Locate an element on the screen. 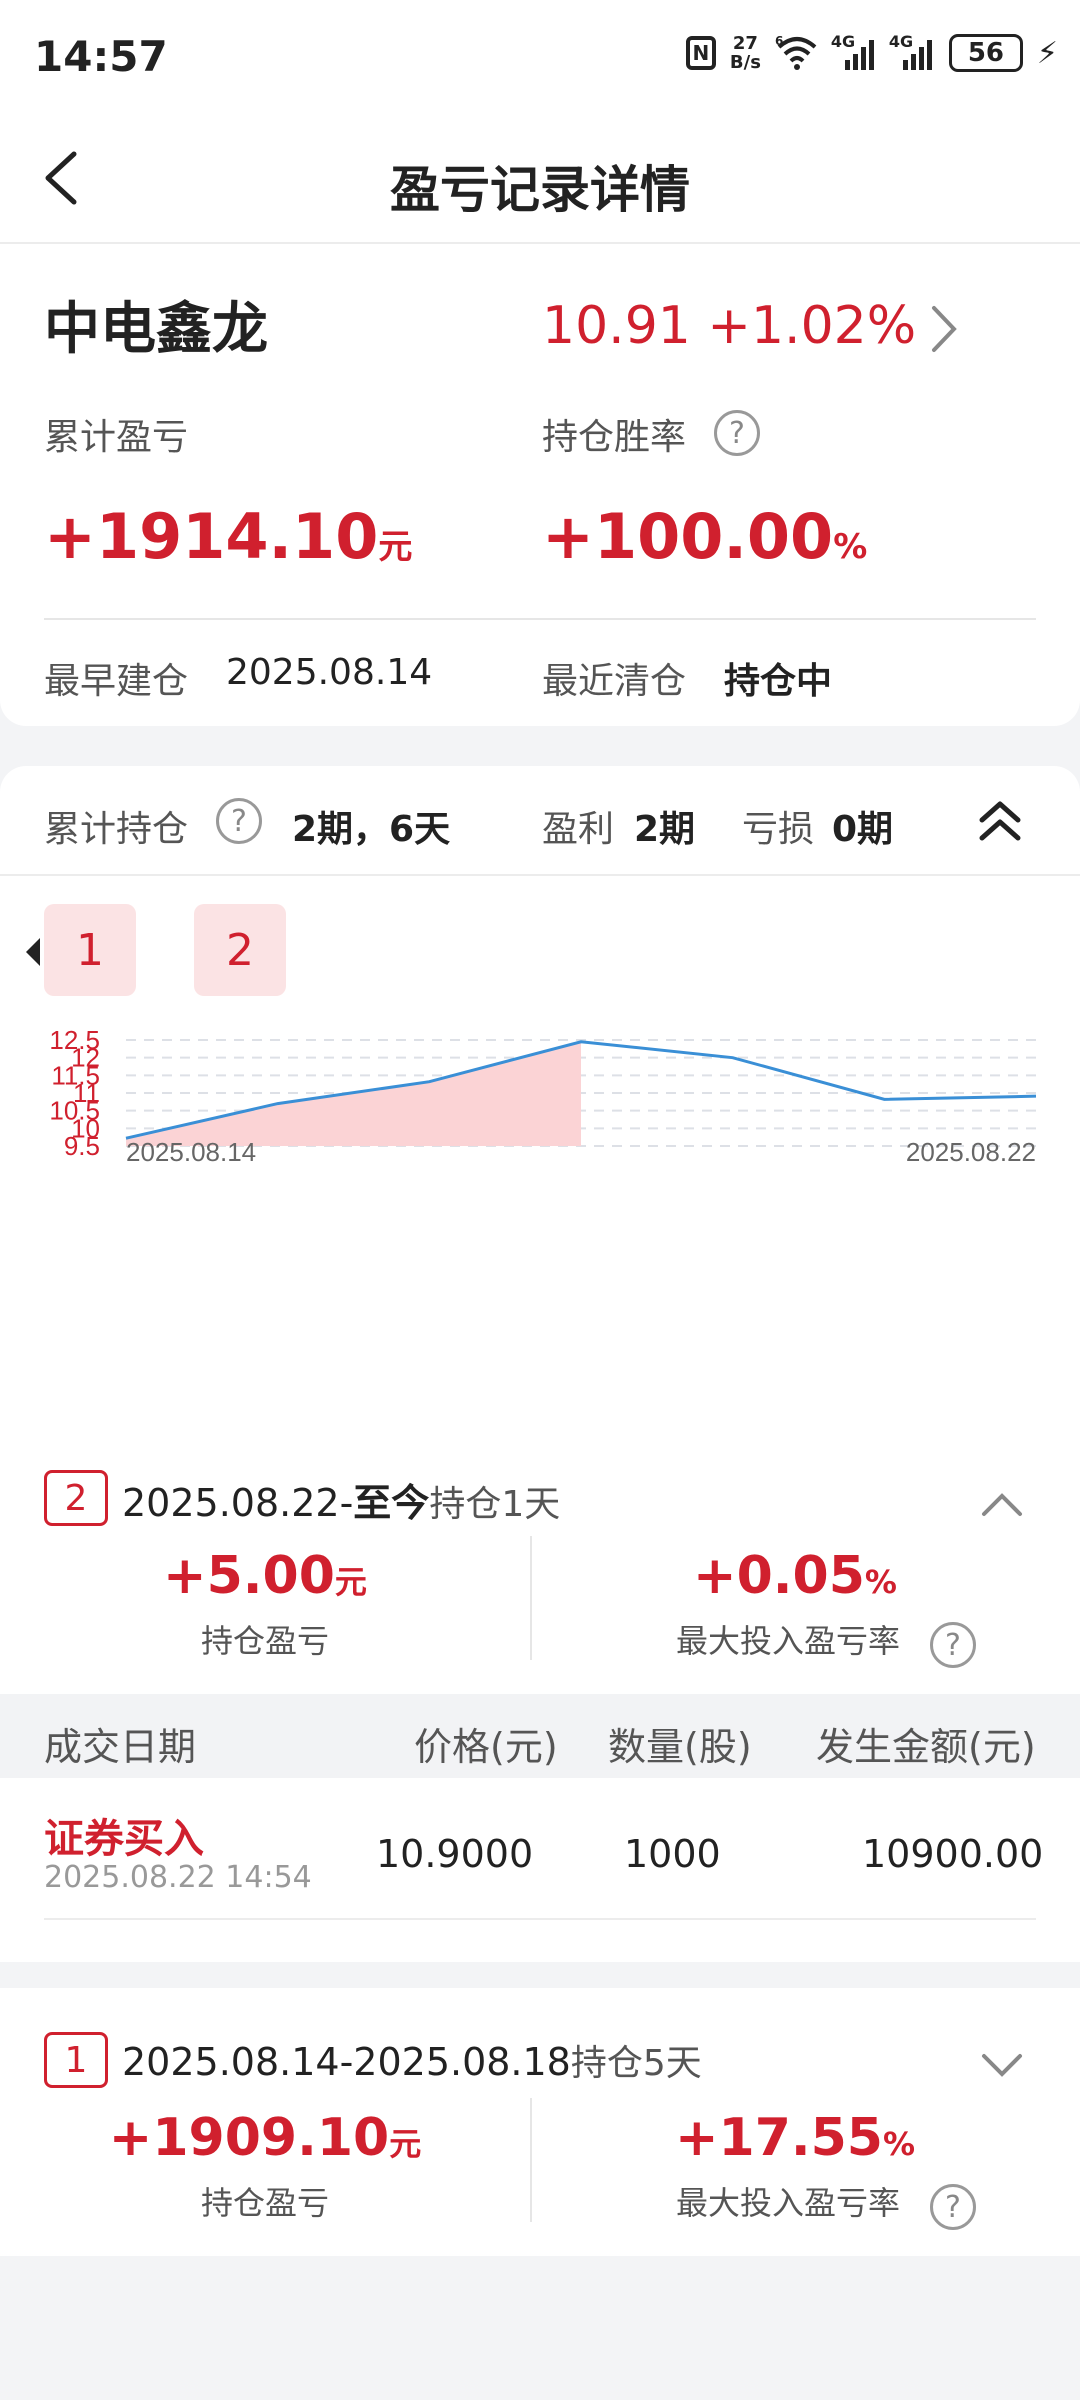  charging-icon: ⚡ is located at coordinates (1047, 53).